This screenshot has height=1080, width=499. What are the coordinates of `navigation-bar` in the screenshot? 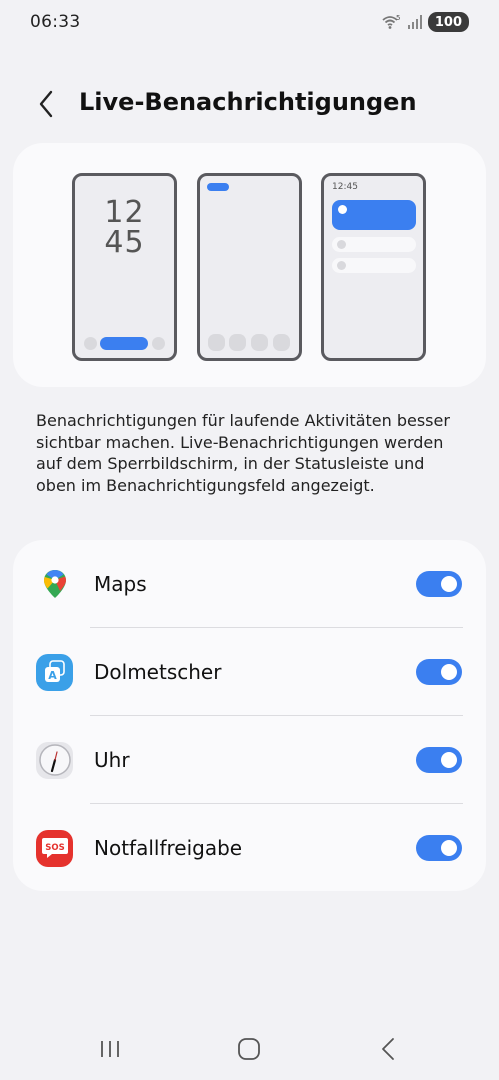 It's located at (249, 1048).